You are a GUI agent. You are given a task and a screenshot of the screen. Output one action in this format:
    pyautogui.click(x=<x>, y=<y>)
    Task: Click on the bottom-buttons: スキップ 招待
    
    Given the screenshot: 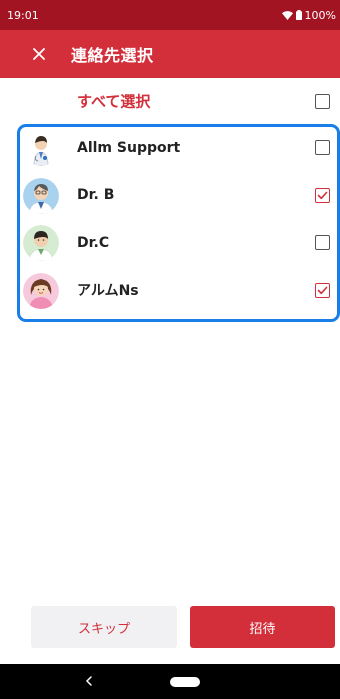 What is the action you would take?
    pyautogui.click(x=170, y=628)
    